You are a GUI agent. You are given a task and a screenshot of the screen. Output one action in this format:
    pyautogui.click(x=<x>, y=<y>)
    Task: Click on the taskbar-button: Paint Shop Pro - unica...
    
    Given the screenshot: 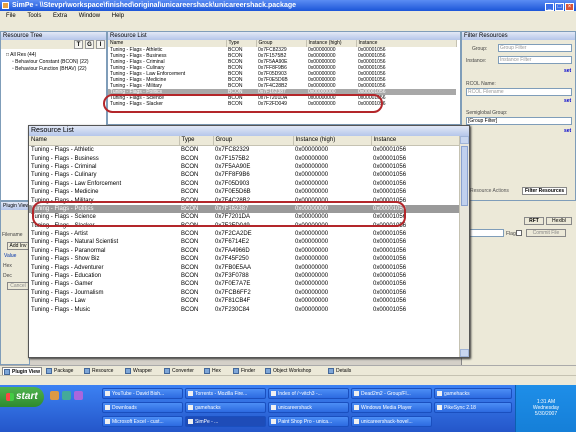 What is the action you would take?
    pyautogui.click(x=308, y=421)
    